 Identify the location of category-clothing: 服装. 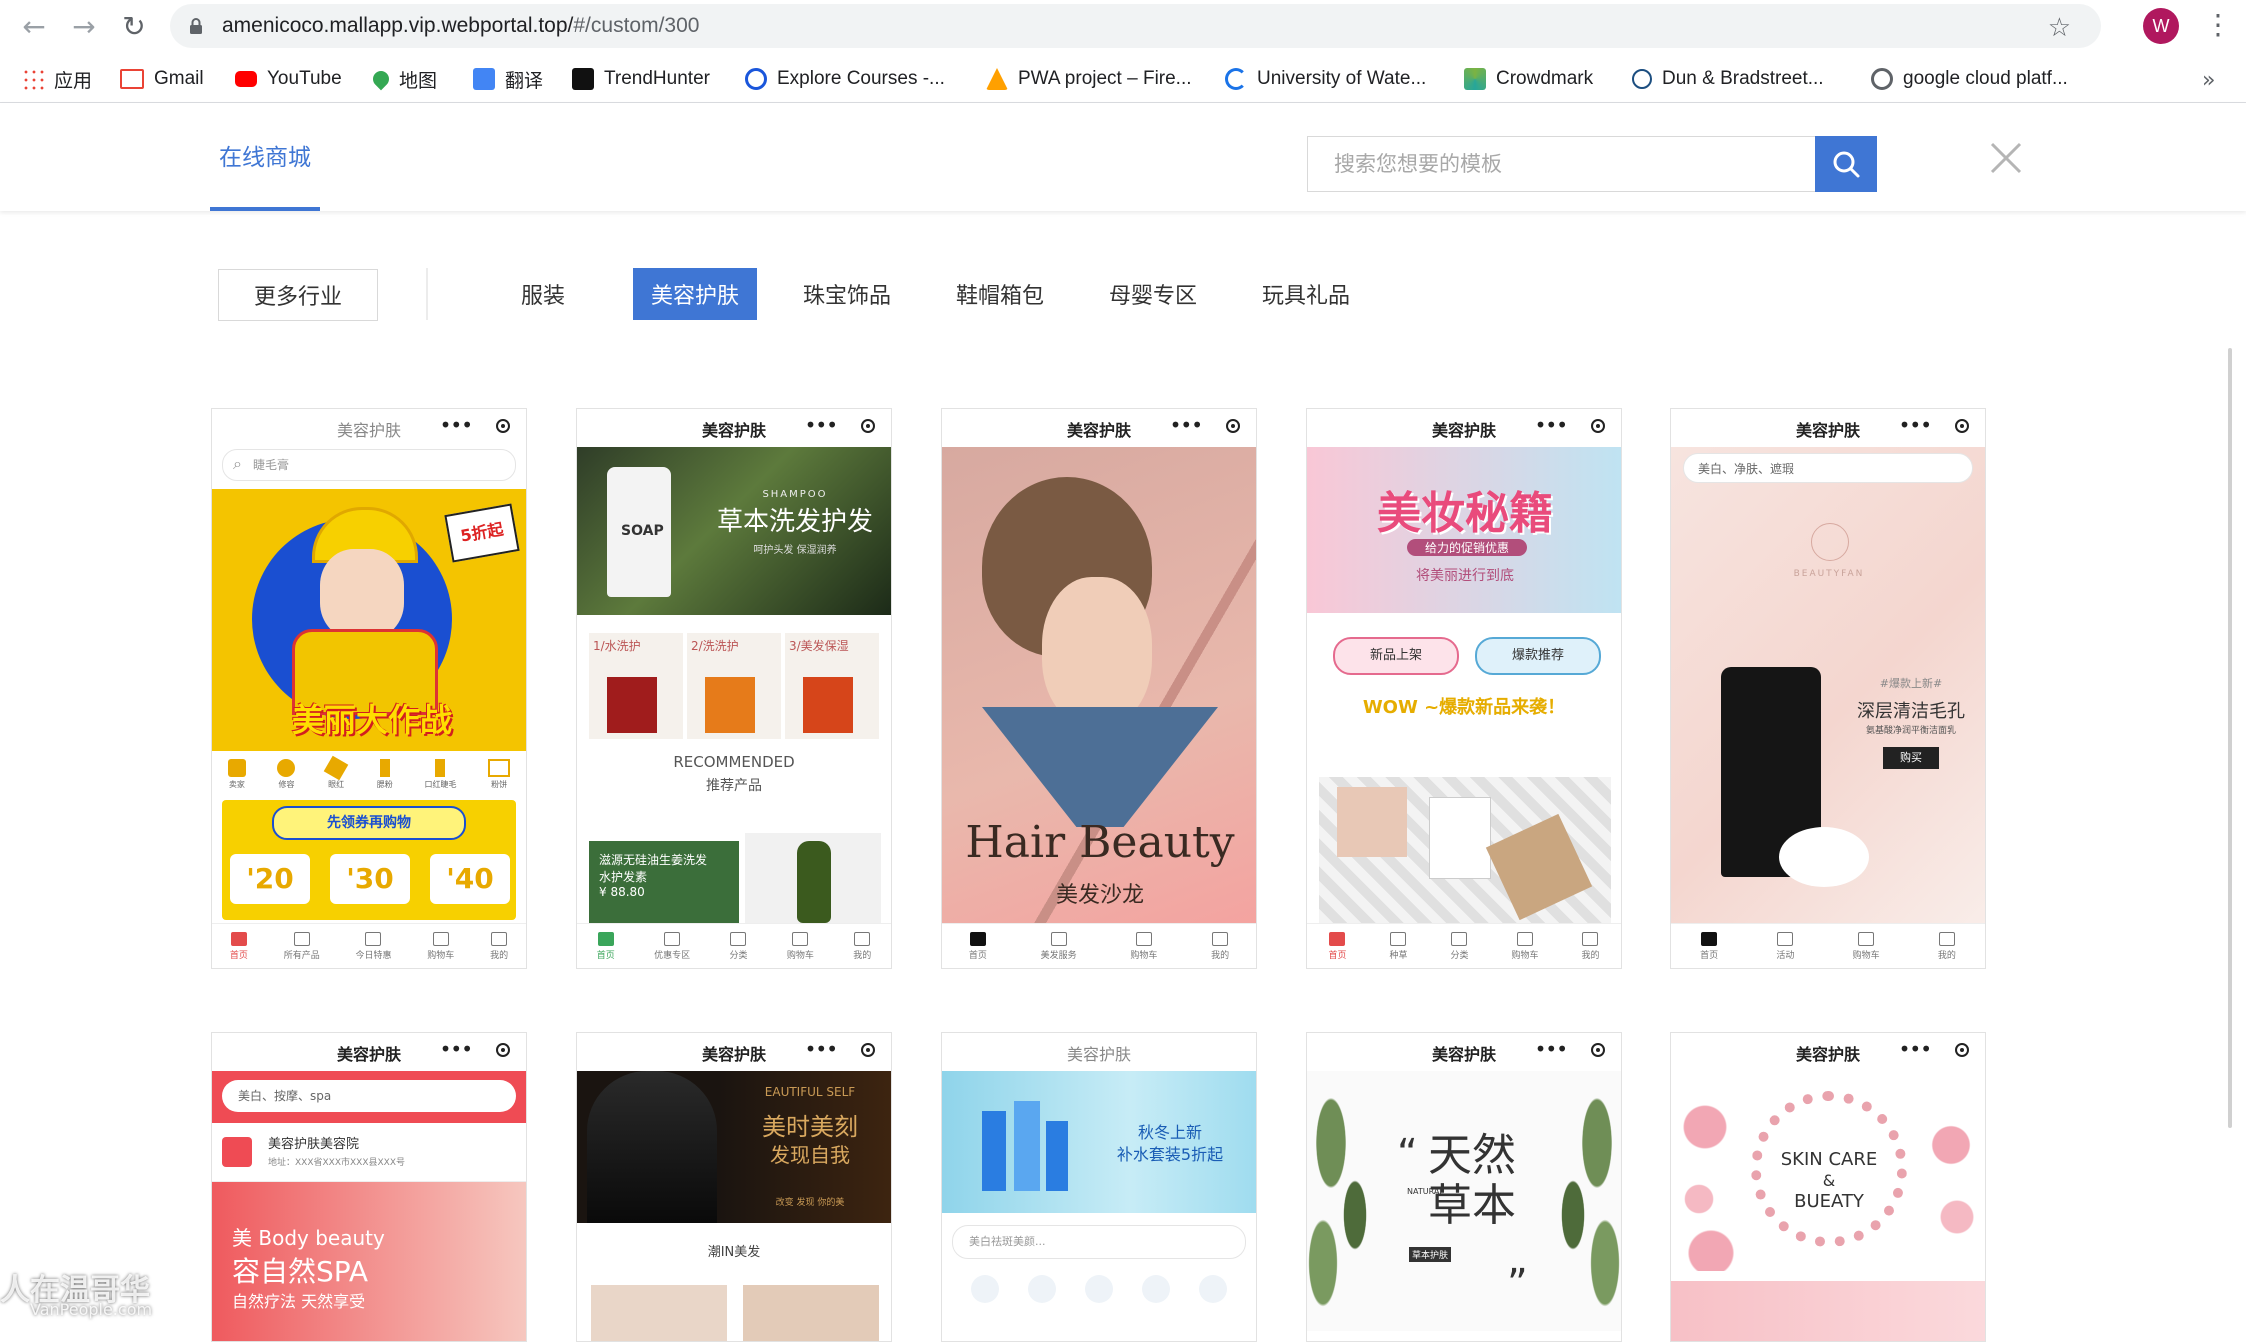
(543, 294).